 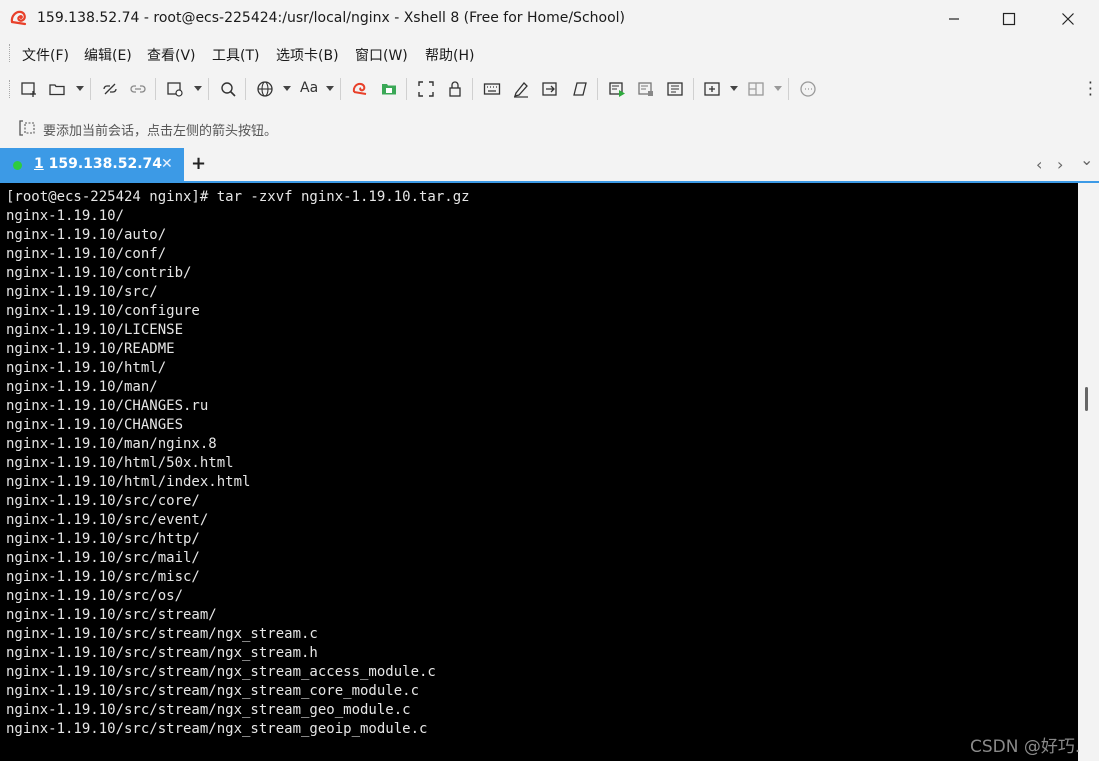 I want to click on transfer-button, so click(x=550, y=89).